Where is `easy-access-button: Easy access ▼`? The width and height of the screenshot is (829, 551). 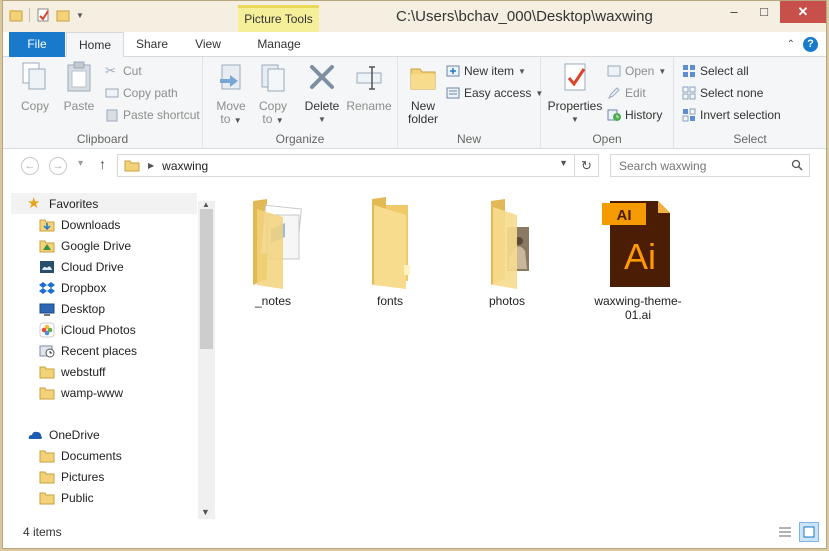 easy-access-button: Easy access ▼ is located at coordinates (494, 93).